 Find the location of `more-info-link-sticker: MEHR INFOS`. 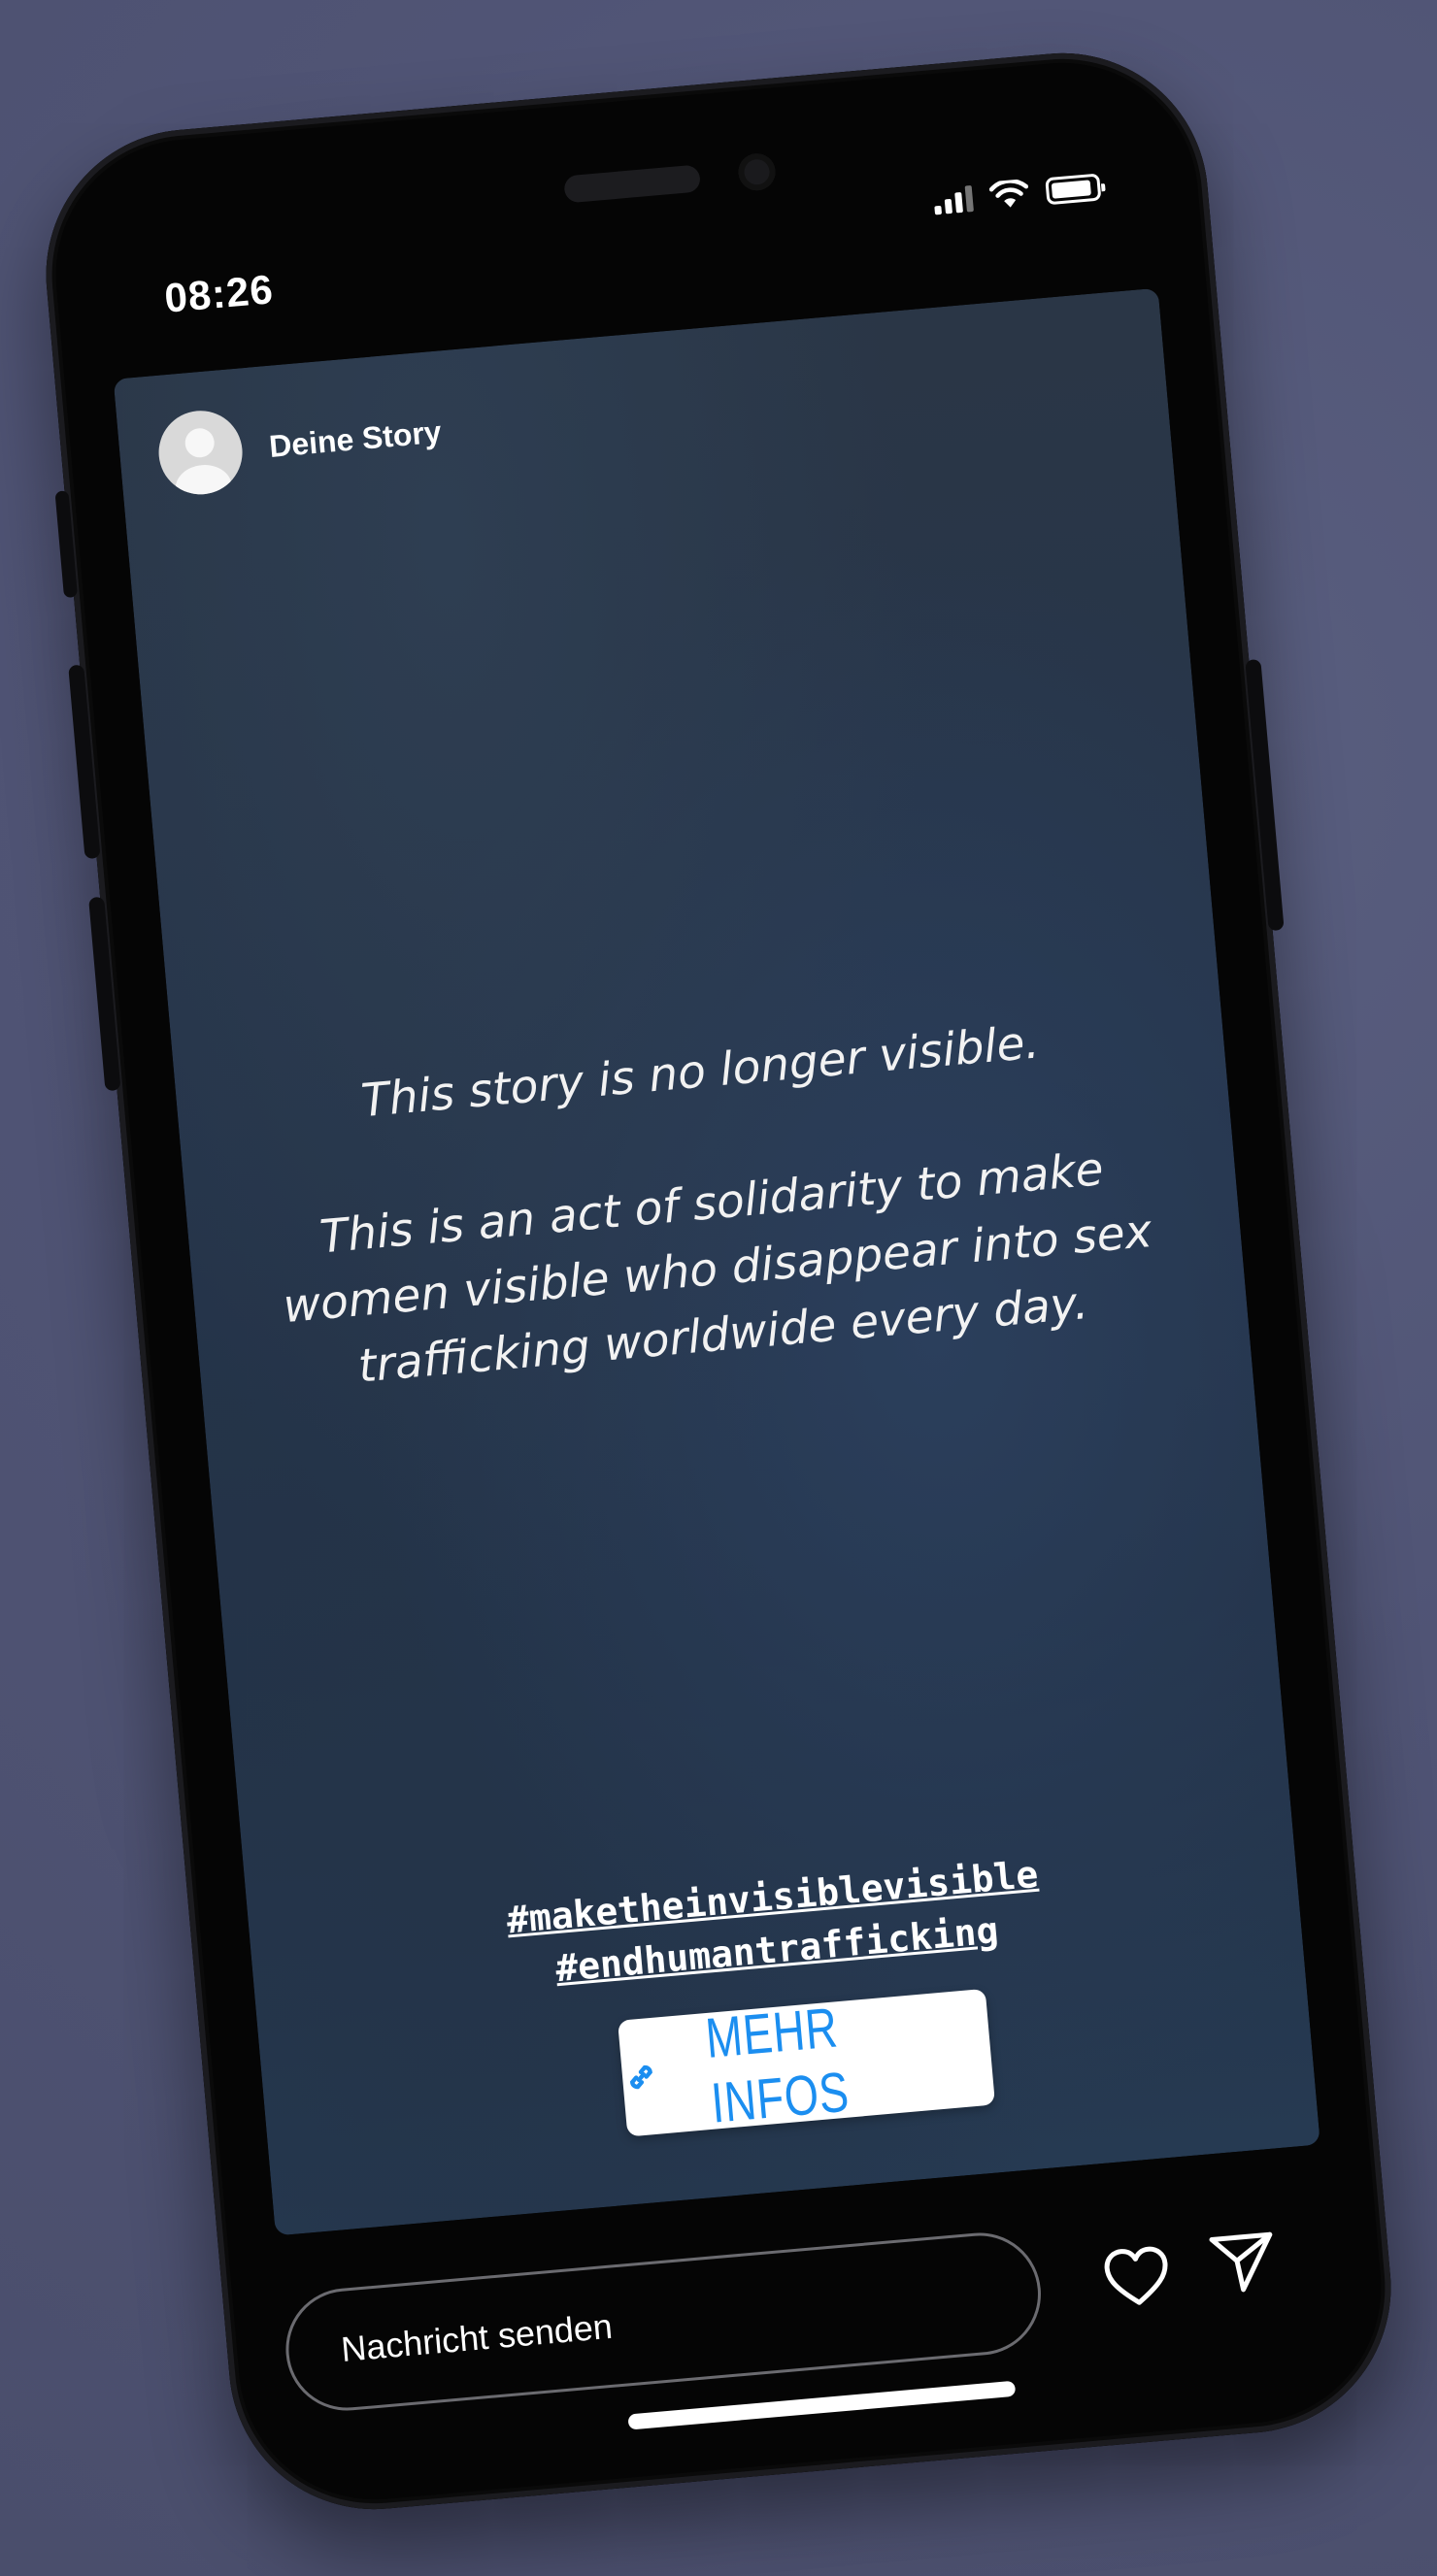

more-info-link-sticker: MEHR INFOS is located at coordinates (807, 2062).